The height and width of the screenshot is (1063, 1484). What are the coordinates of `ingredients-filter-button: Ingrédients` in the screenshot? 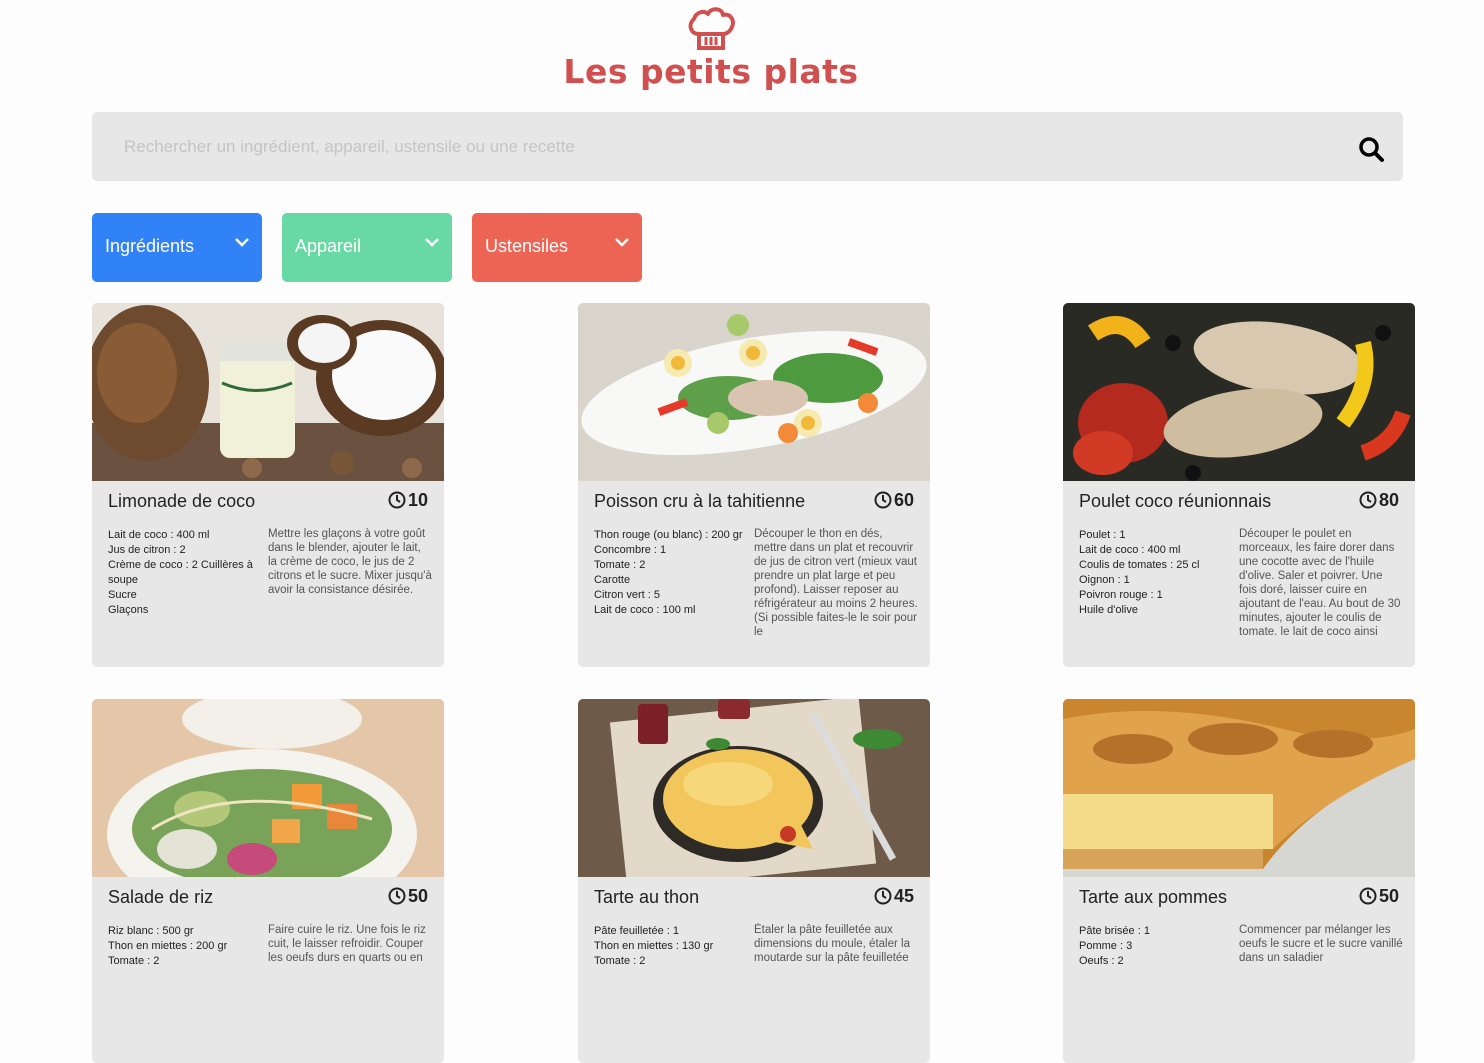 It's located at (177, 247).